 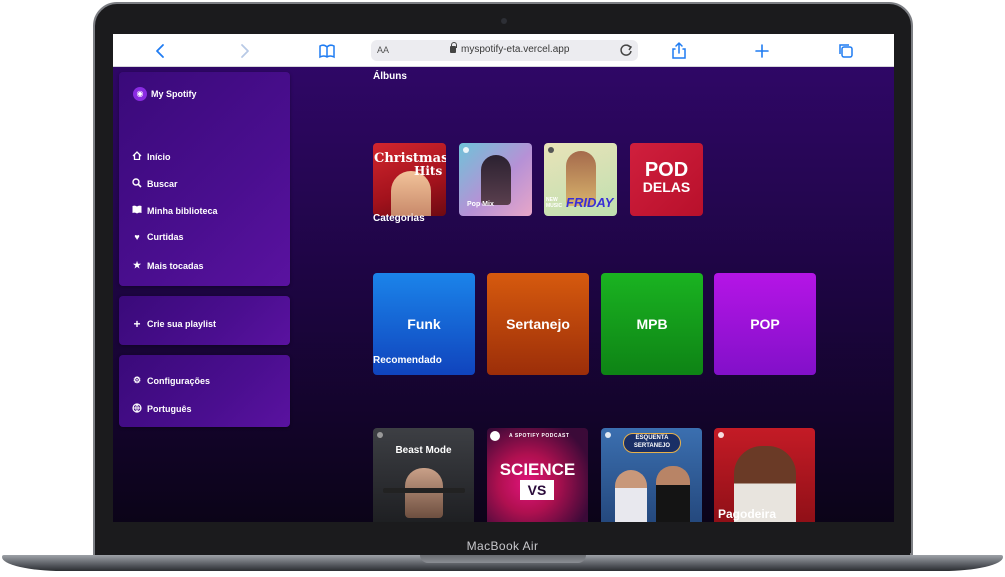 I want to click on section-title-albums: Álbuns, so click(x=390, y=76).